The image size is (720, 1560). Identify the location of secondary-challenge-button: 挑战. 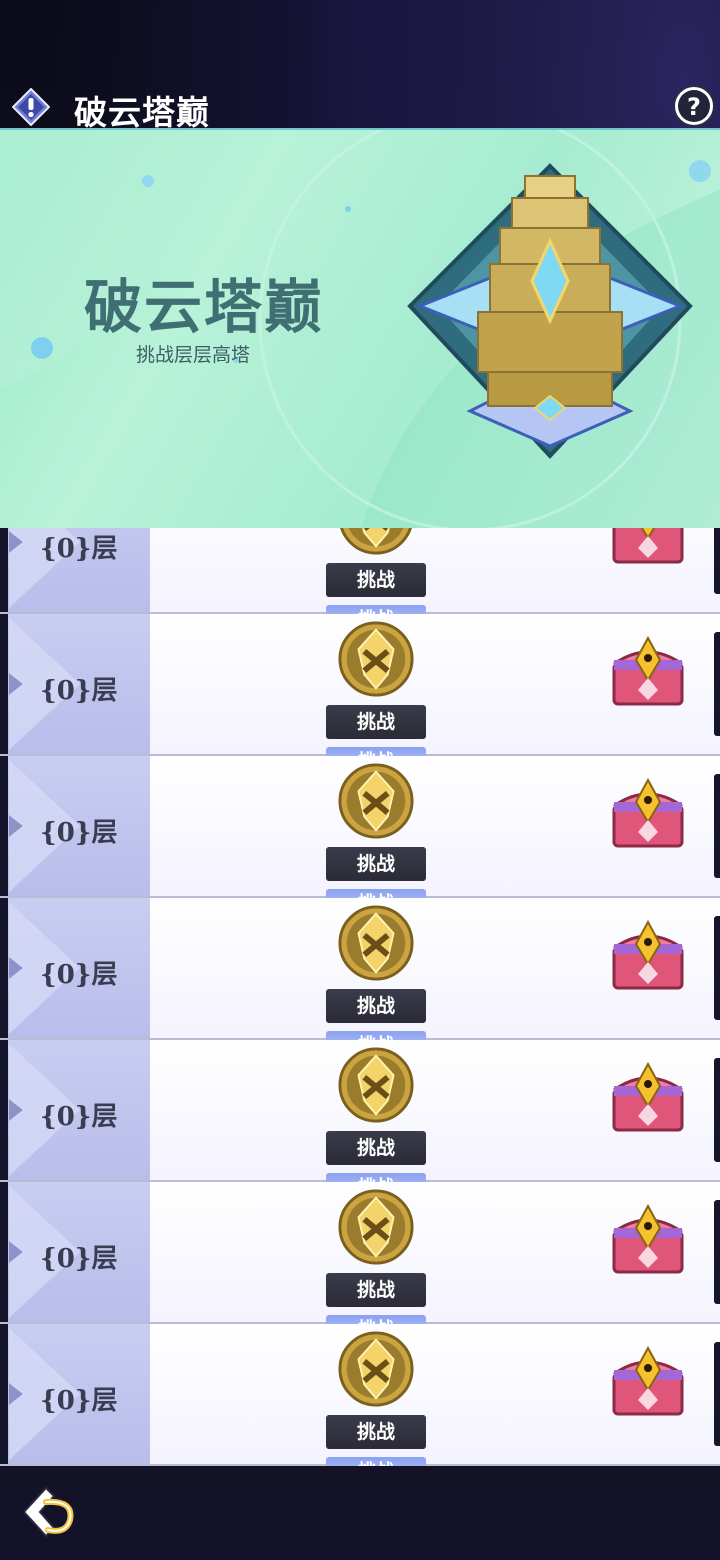
(376, 1461).